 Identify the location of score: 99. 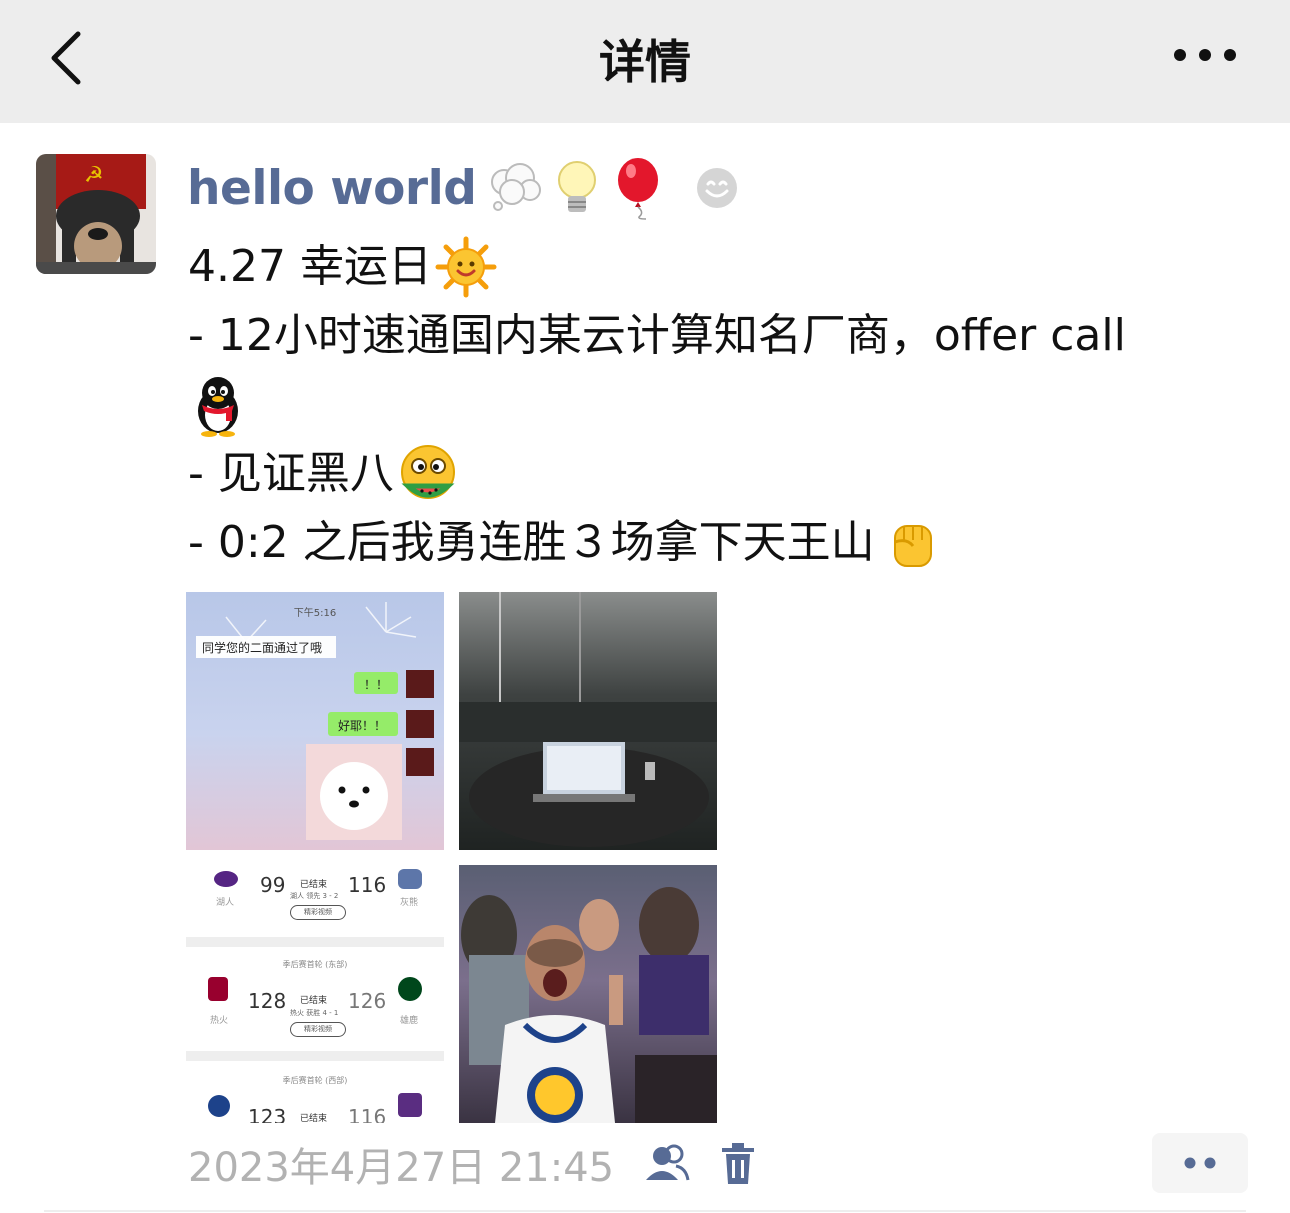
(273, 885).